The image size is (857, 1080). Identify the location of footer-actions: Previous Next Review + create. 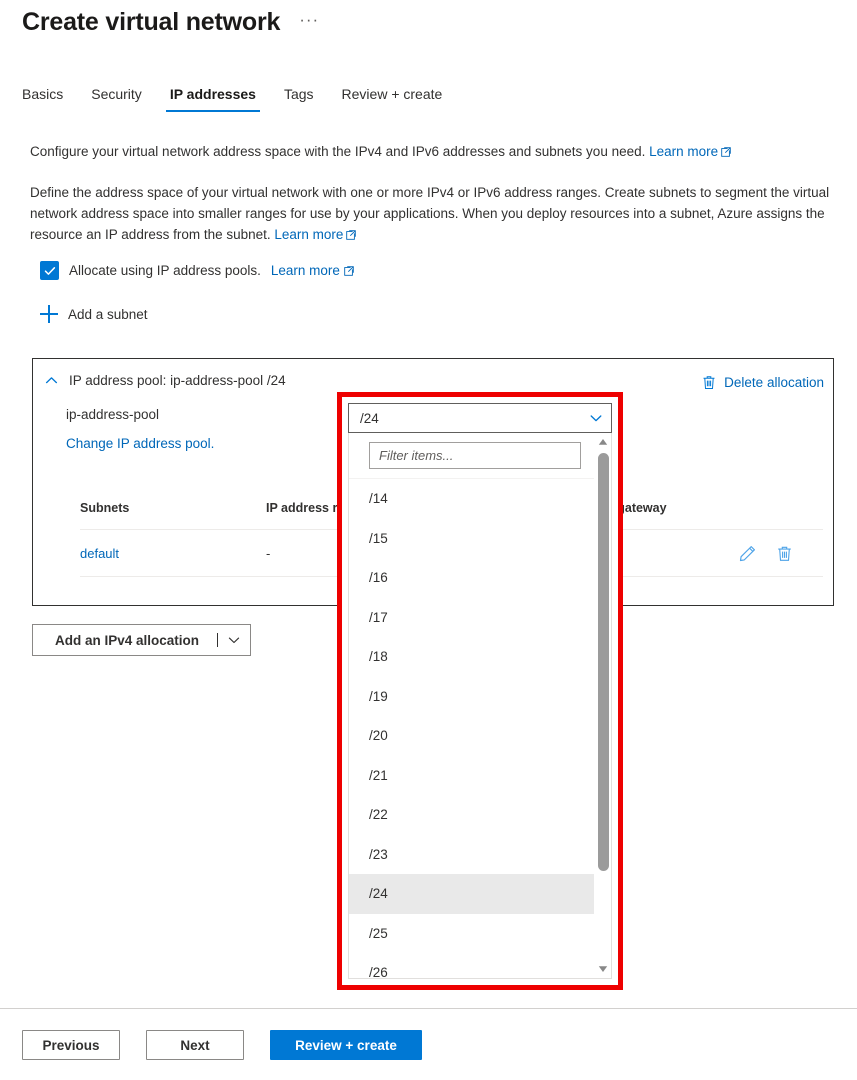
(222, 1045).